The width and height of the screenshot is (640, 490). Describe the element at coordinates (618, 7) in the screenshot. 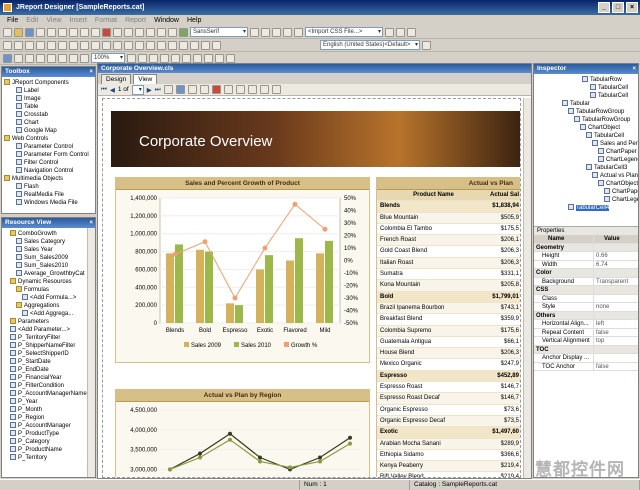

I see `maximize-button: □` at that location.